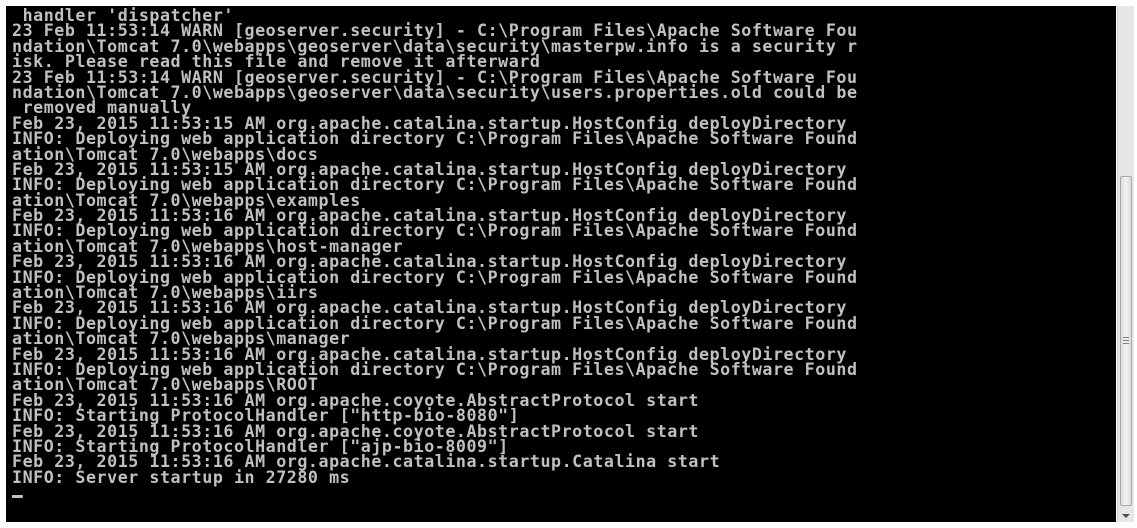 The width and height of the screenshot is (1137, 528). Describe the element at coordinates (181, 477) in the screenshot. I see `log-line: INFO: Server startup in 27280 ms` at that location.